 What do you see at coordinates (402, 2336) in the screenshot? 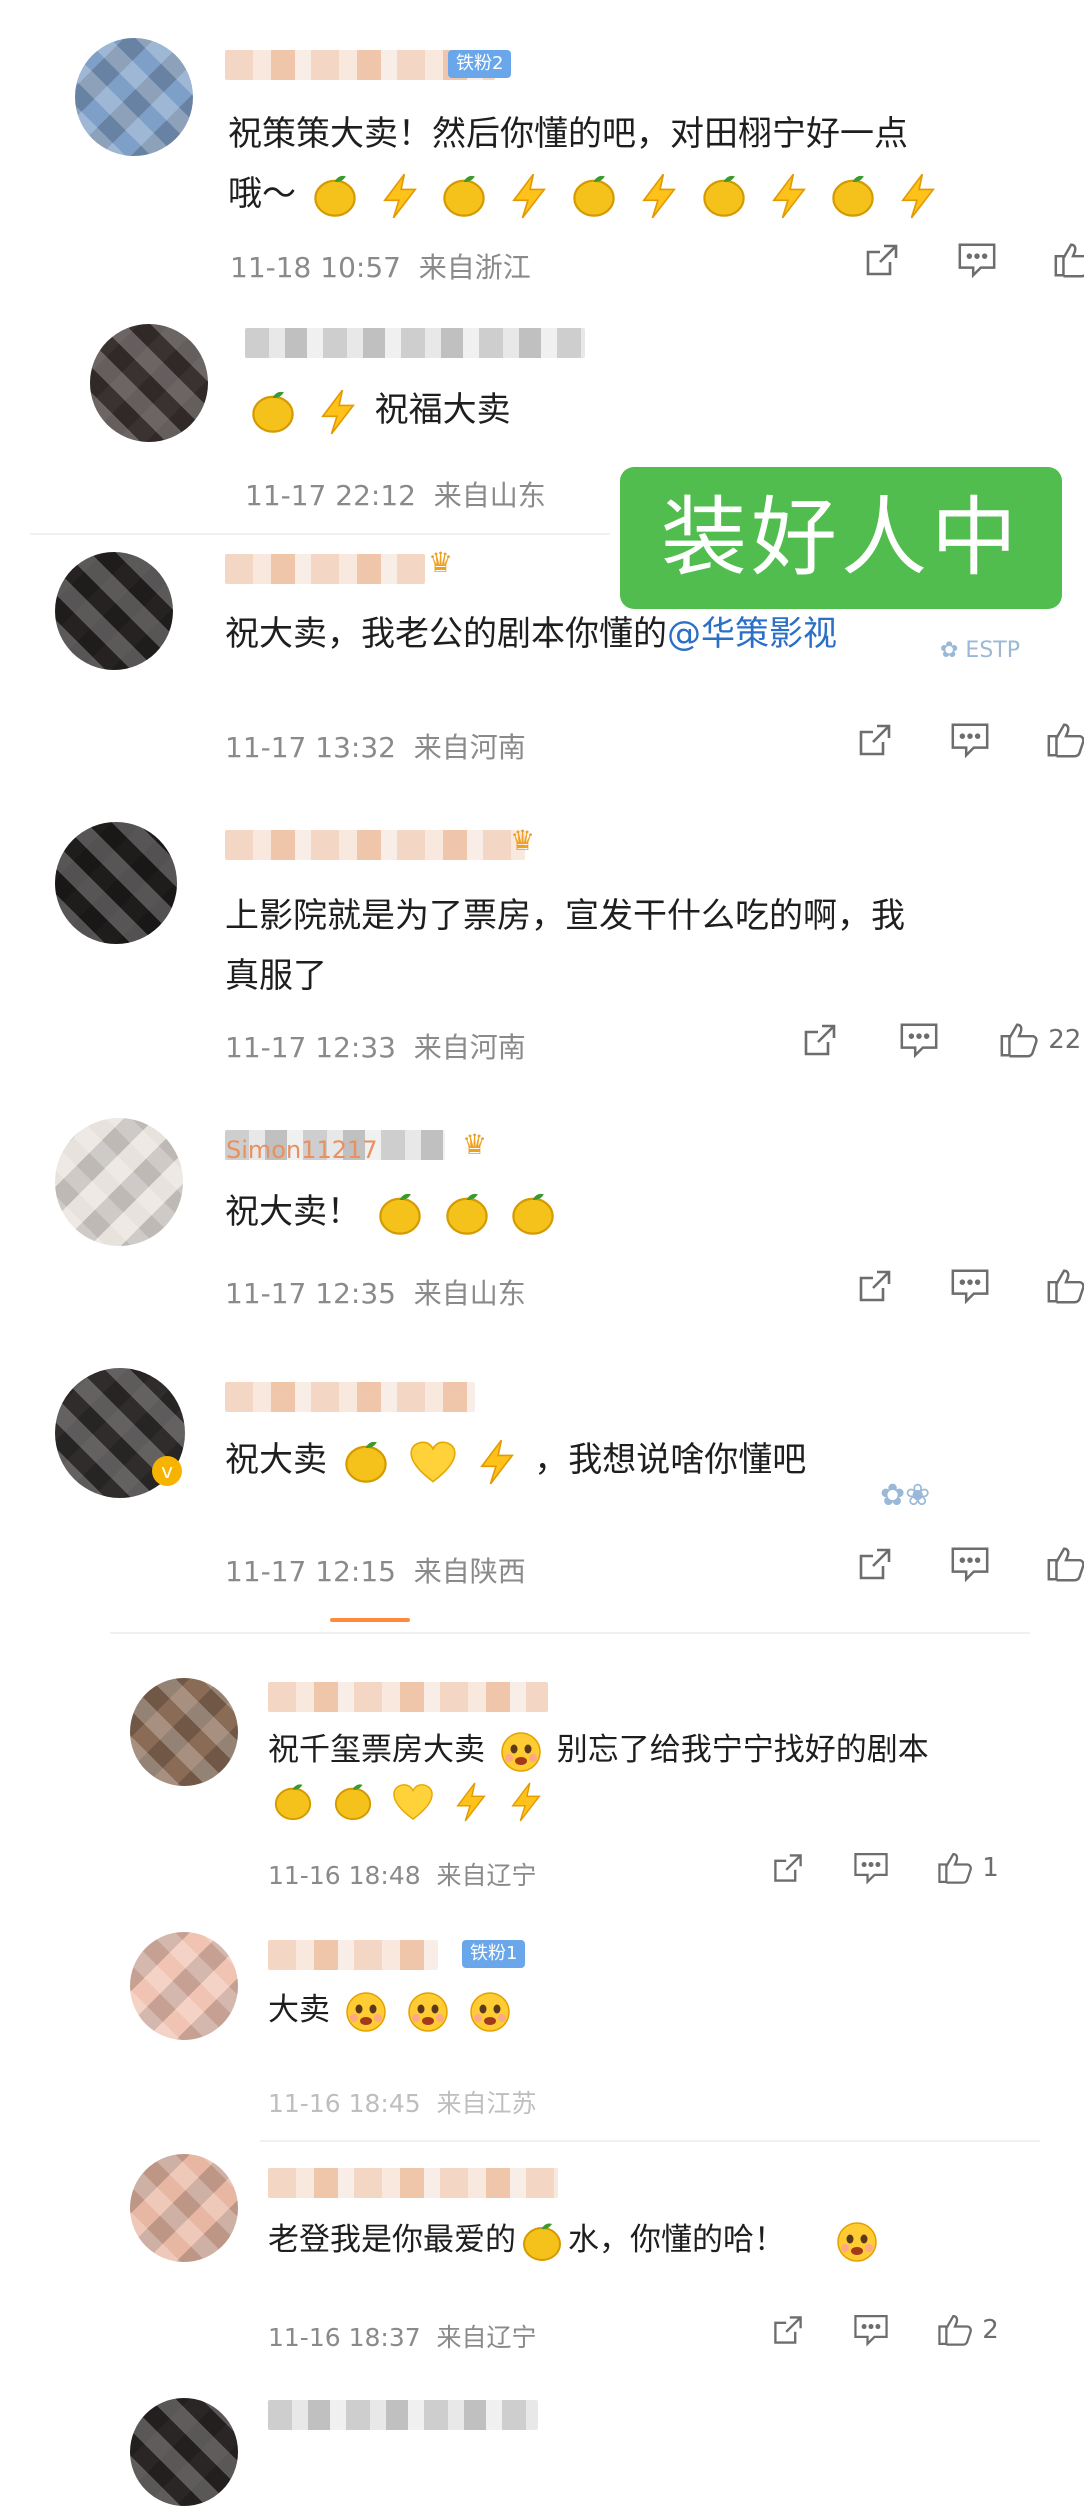
I see `reply-meta: 11-16 18:37 来自辽宁` at bounding box center [402, 2336].